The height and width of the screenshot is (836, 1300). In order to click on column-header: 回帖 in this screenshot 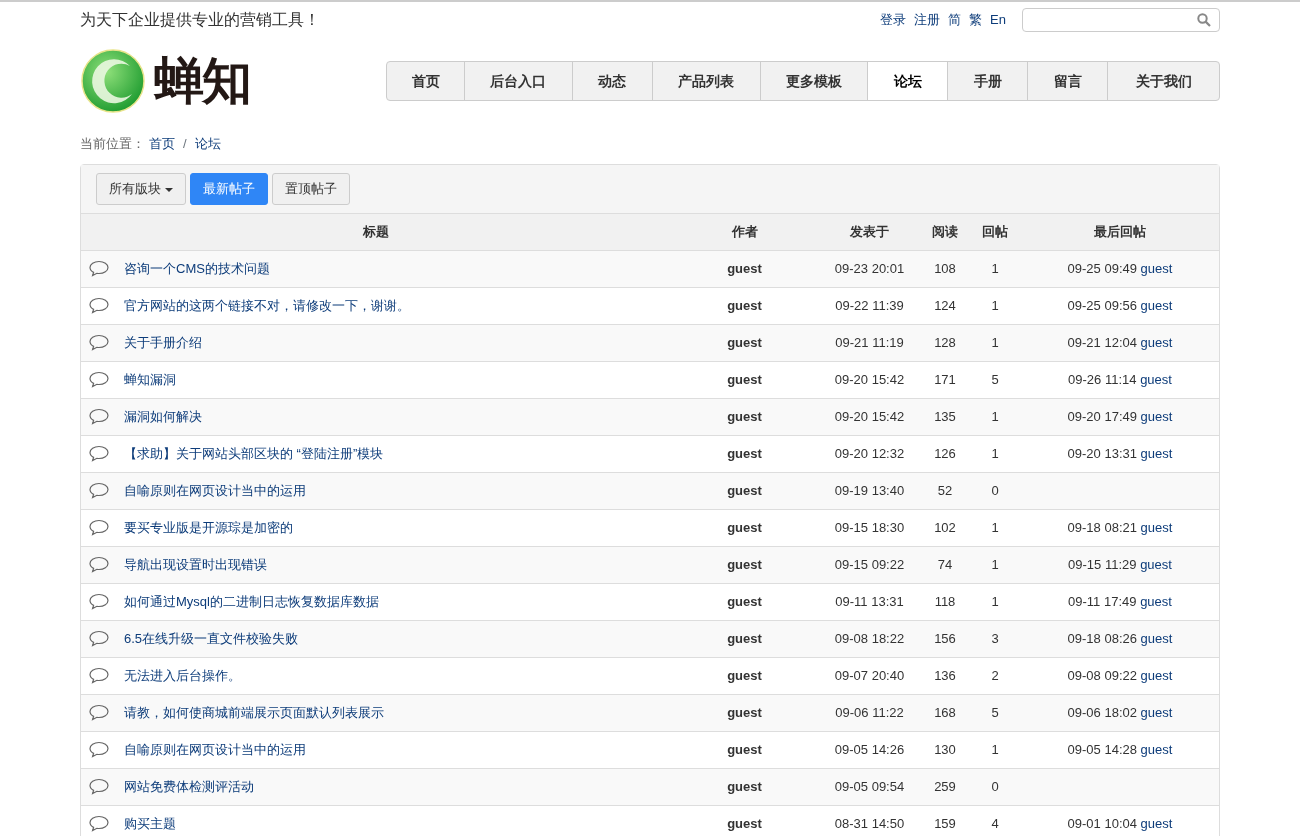, I will do `click(995, 232)`.